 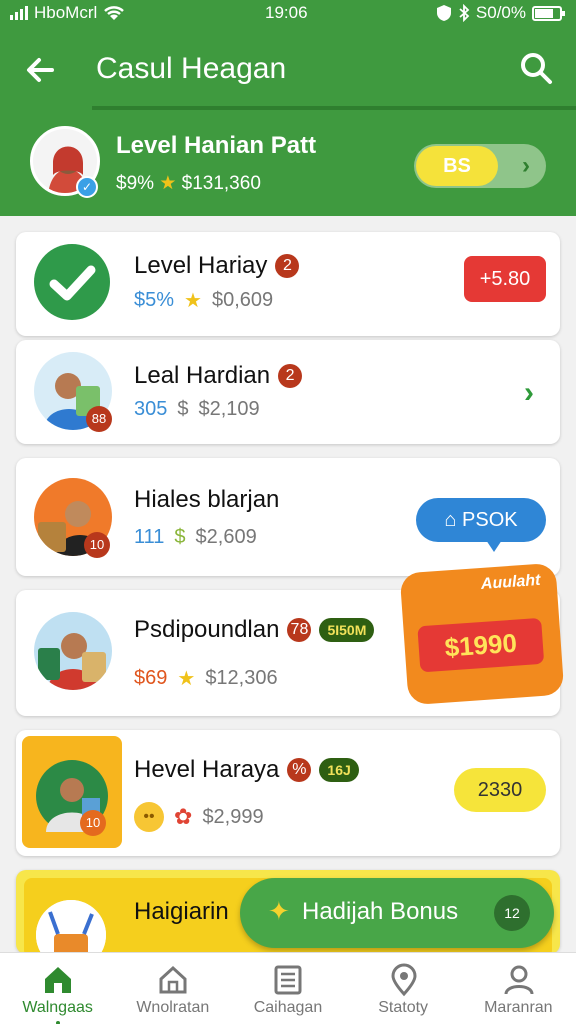 What do you see at coordinates (518, 1007) in the screenshot?
I see `nav-label: Maranran` at bounding box center [518, 1007].